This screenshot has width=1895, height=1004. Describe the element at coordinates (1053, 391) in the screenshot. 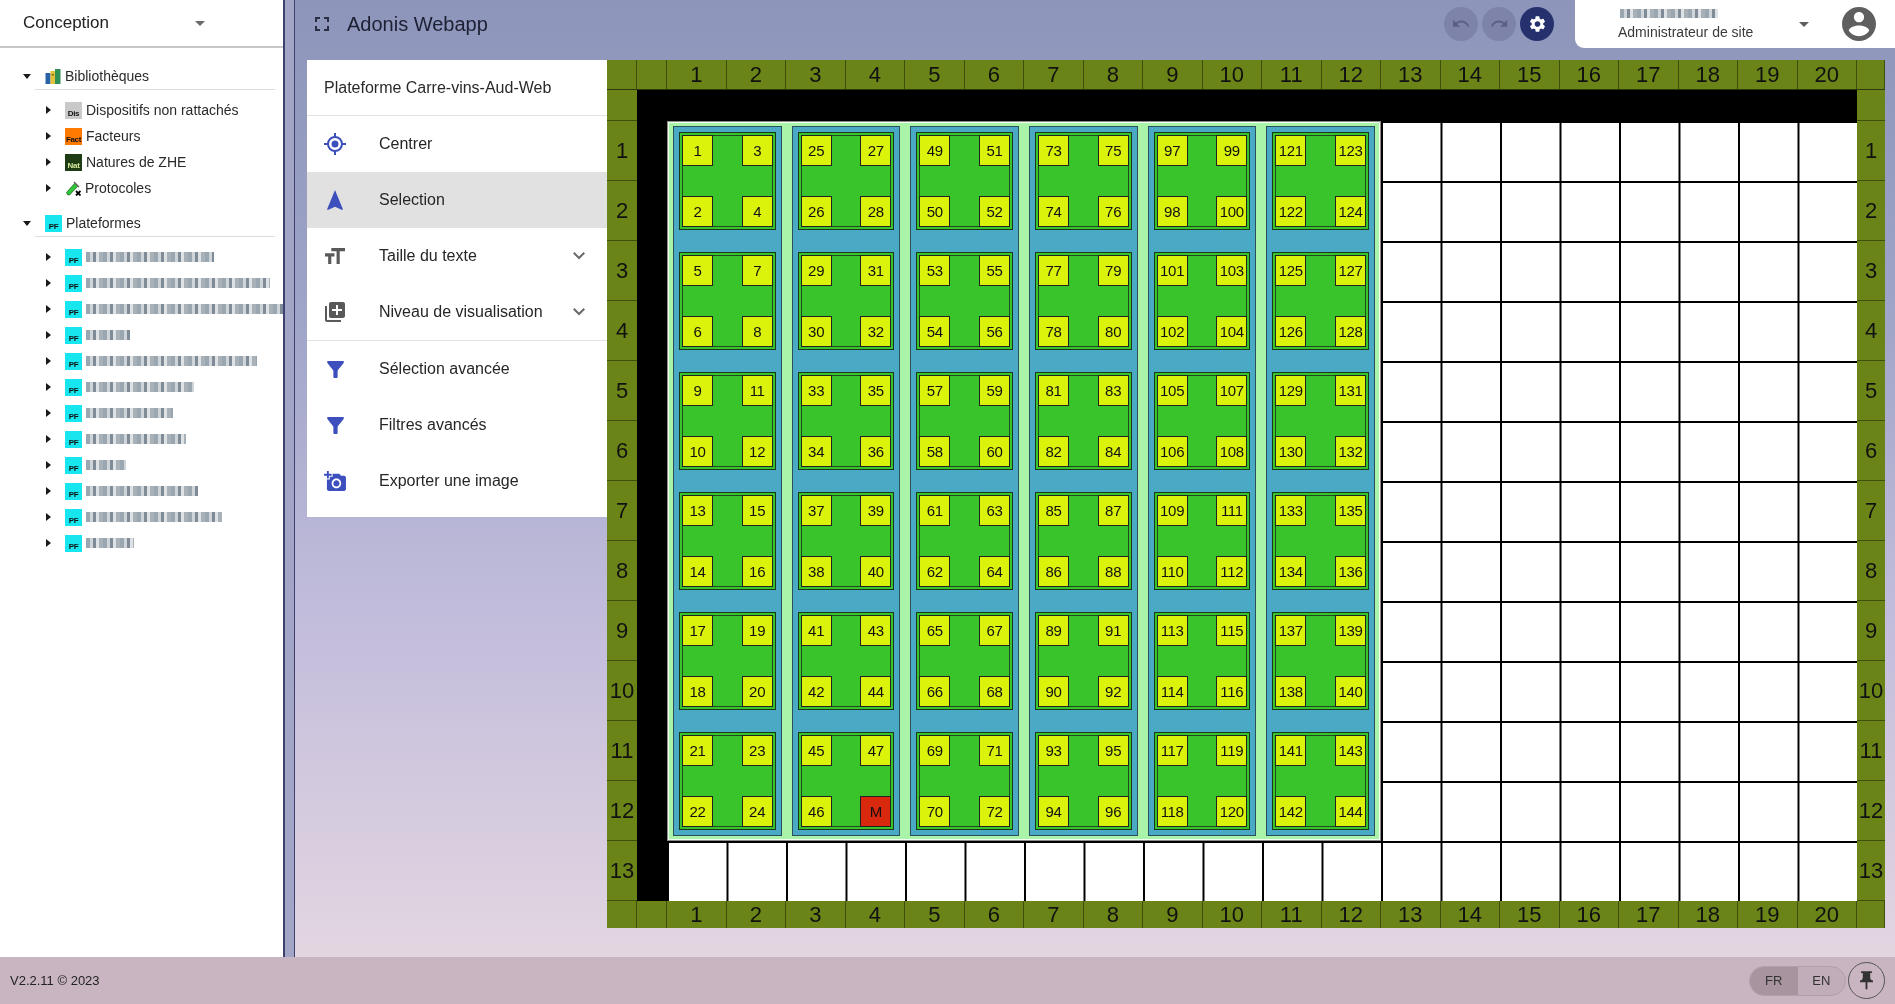

I see `plot-tile: 81` at that location.